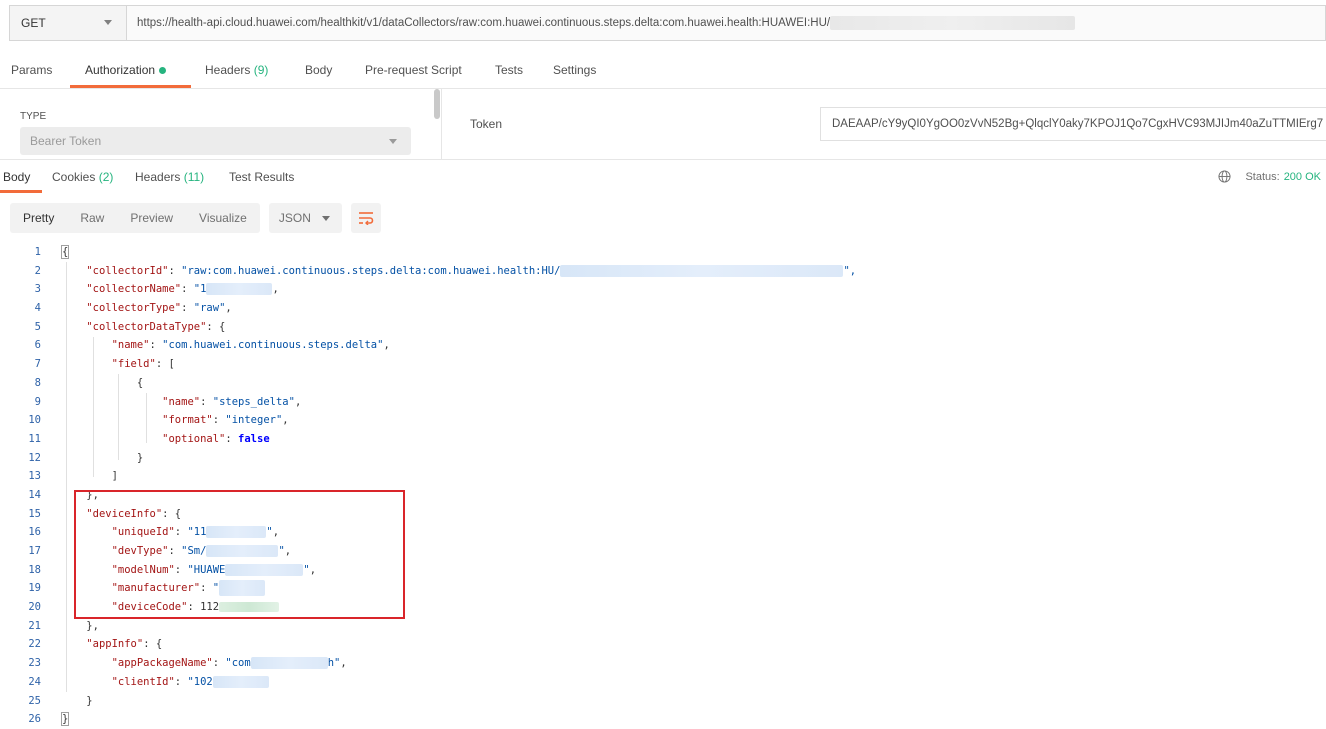  What do you see at coordinates (89, 382) in the screenshot?
I see `code-line: 8 {` at bounding box center [89, 382].